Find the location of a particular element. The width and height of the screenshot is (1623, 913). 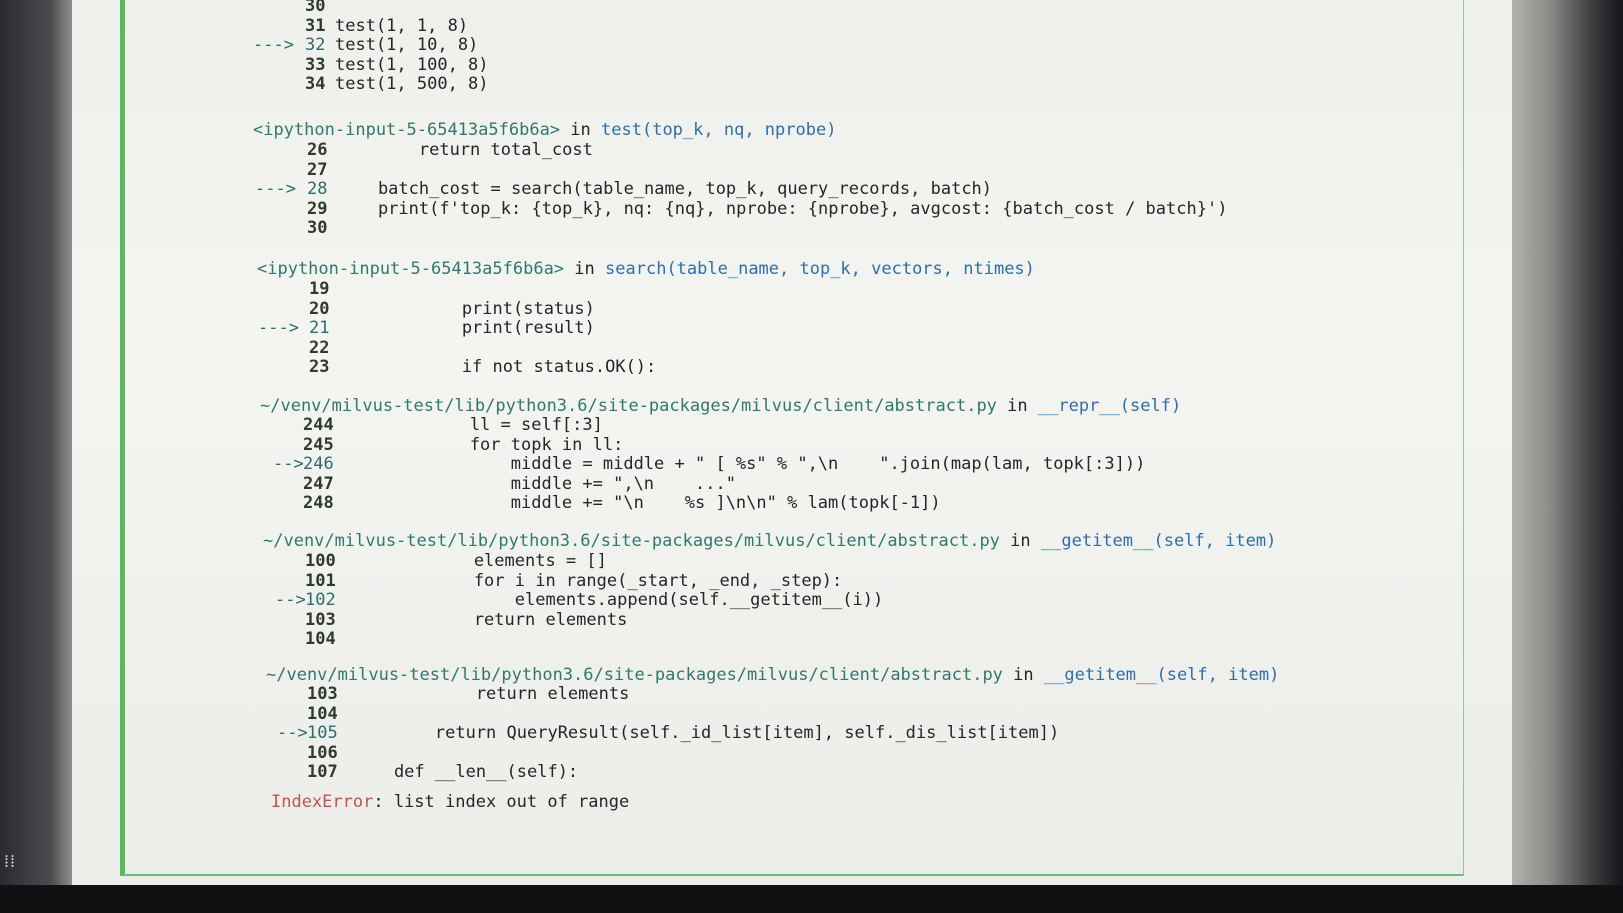

code-line: def __len__(self): is located at coordinates (466, 772).